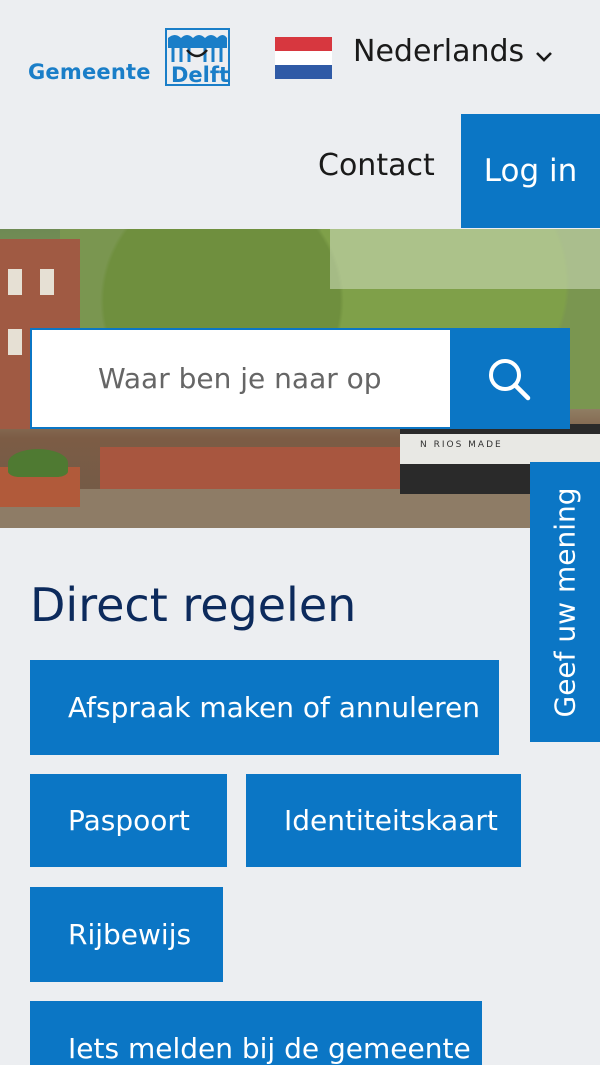 This screenshot has width=600, height=1065. I want to click on search-input, so click(241, 378).